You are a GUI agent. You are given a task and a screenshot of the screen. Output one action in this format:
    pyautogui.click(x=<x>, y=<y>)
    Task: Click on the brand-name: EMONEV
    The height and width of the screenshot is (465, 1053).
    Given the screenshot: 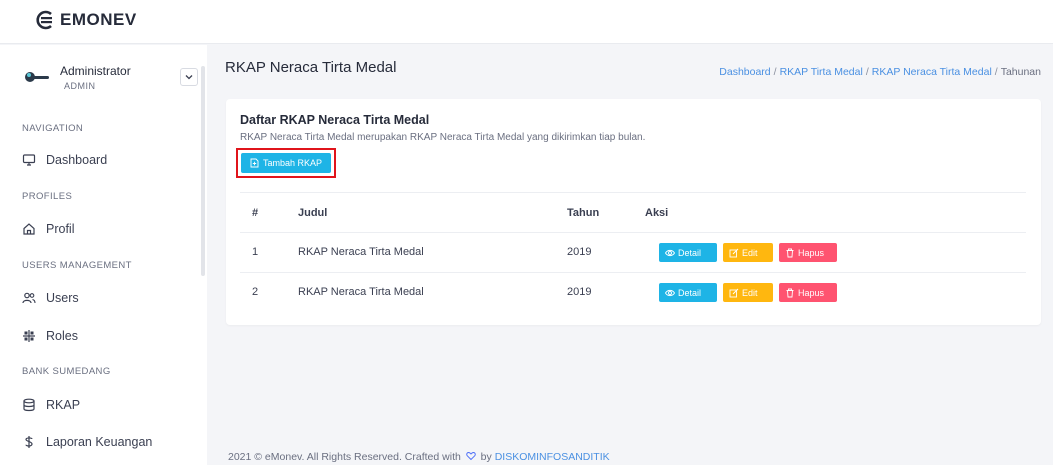 What is the action you would take?
    pyautogui.click(x=98, y=19)
    